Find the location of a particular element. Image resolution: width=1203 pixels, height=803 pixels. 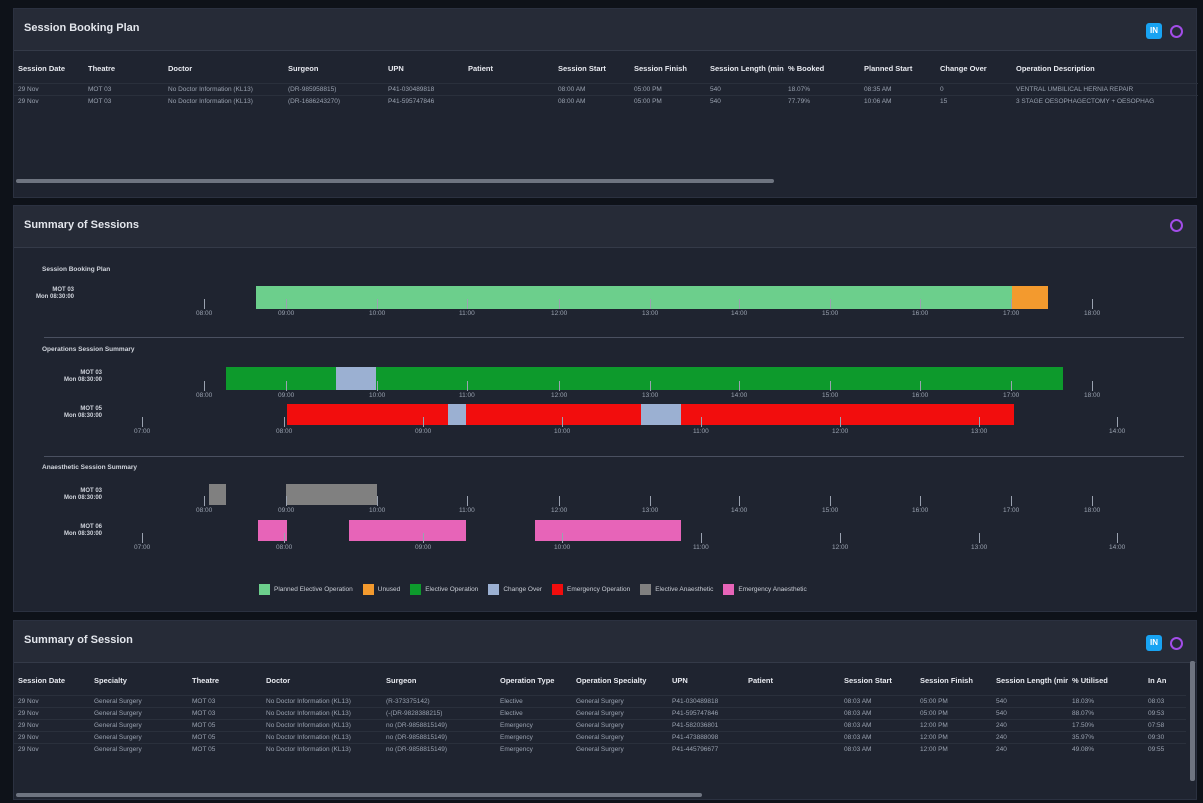

table-cell: P41-595747846 is located at coordinates (424, 100).